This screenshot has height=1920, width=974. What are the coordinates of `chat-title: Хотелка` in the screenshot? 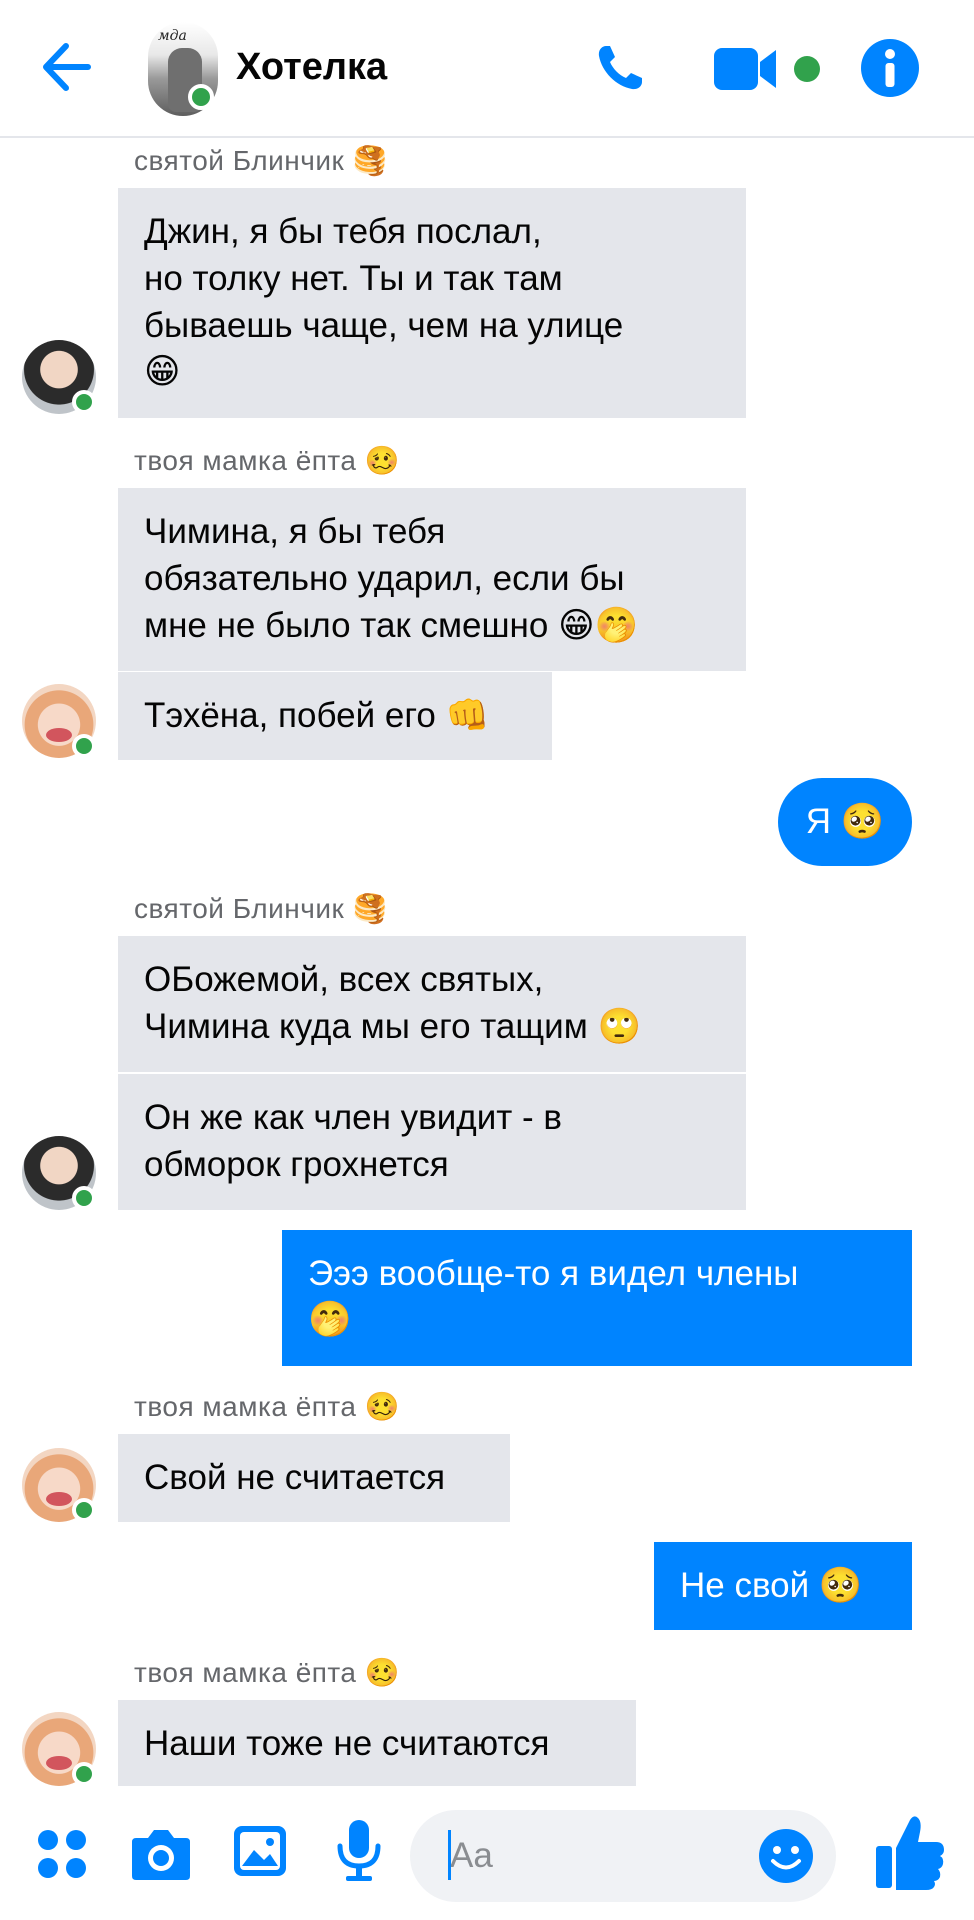 It's located at (311, 67).